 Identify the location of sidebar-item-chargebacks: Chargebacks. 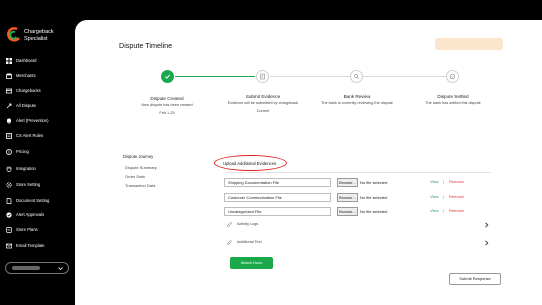
(23, 90).